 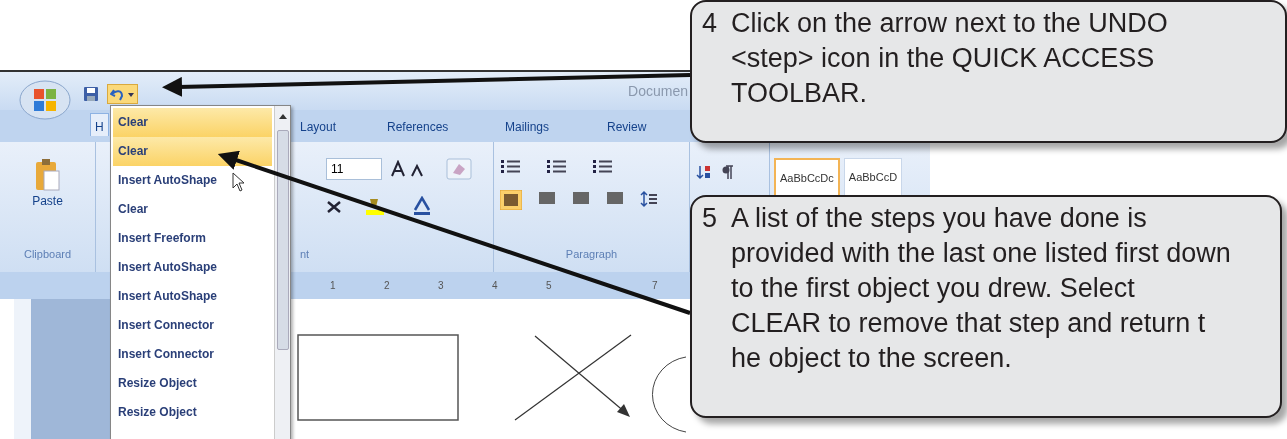 I want to click on paste-icon, so click(x=47, y=175).